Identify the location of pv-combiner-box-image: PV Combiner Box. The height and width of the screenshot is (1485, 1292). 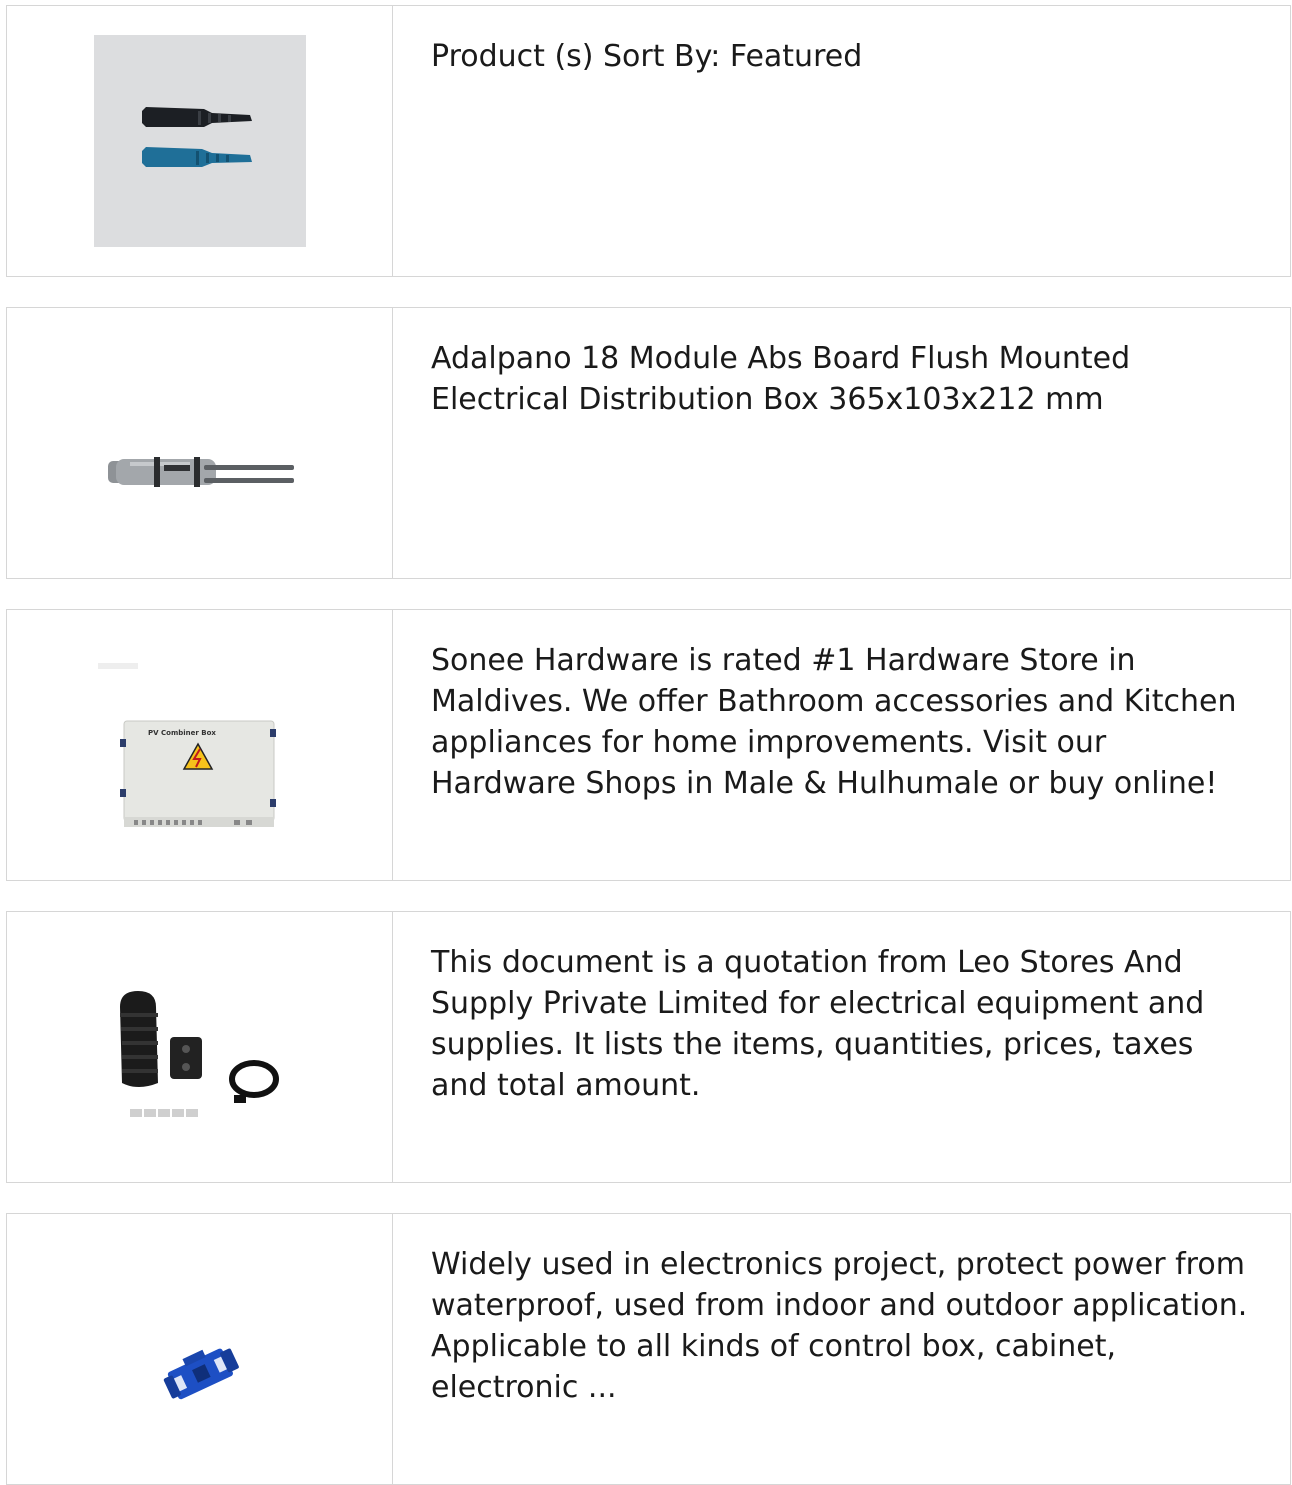
(199, 745).